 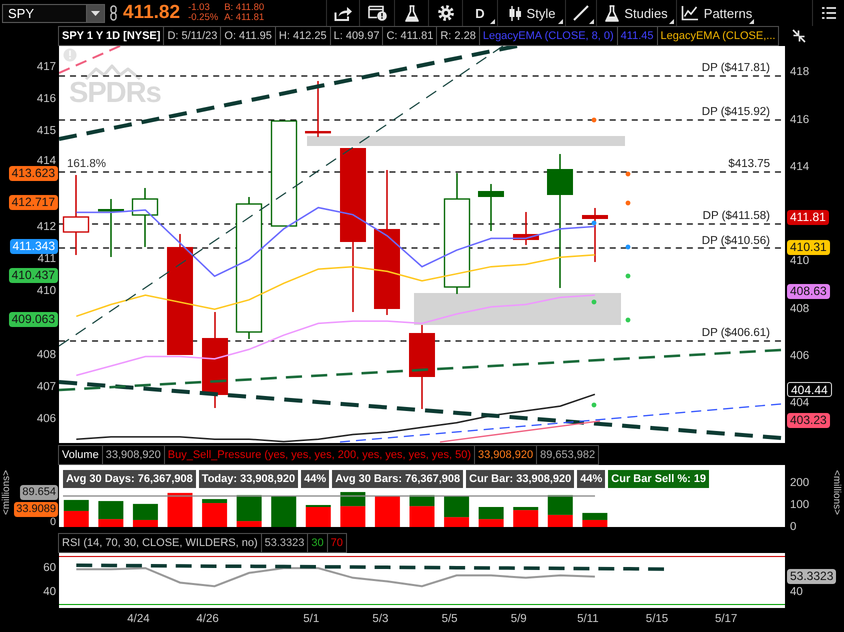 What do you see at coordinates (811, 576) in the screenshot?
I see `value-badge: 53.3323` at bounding box center [811, 576].